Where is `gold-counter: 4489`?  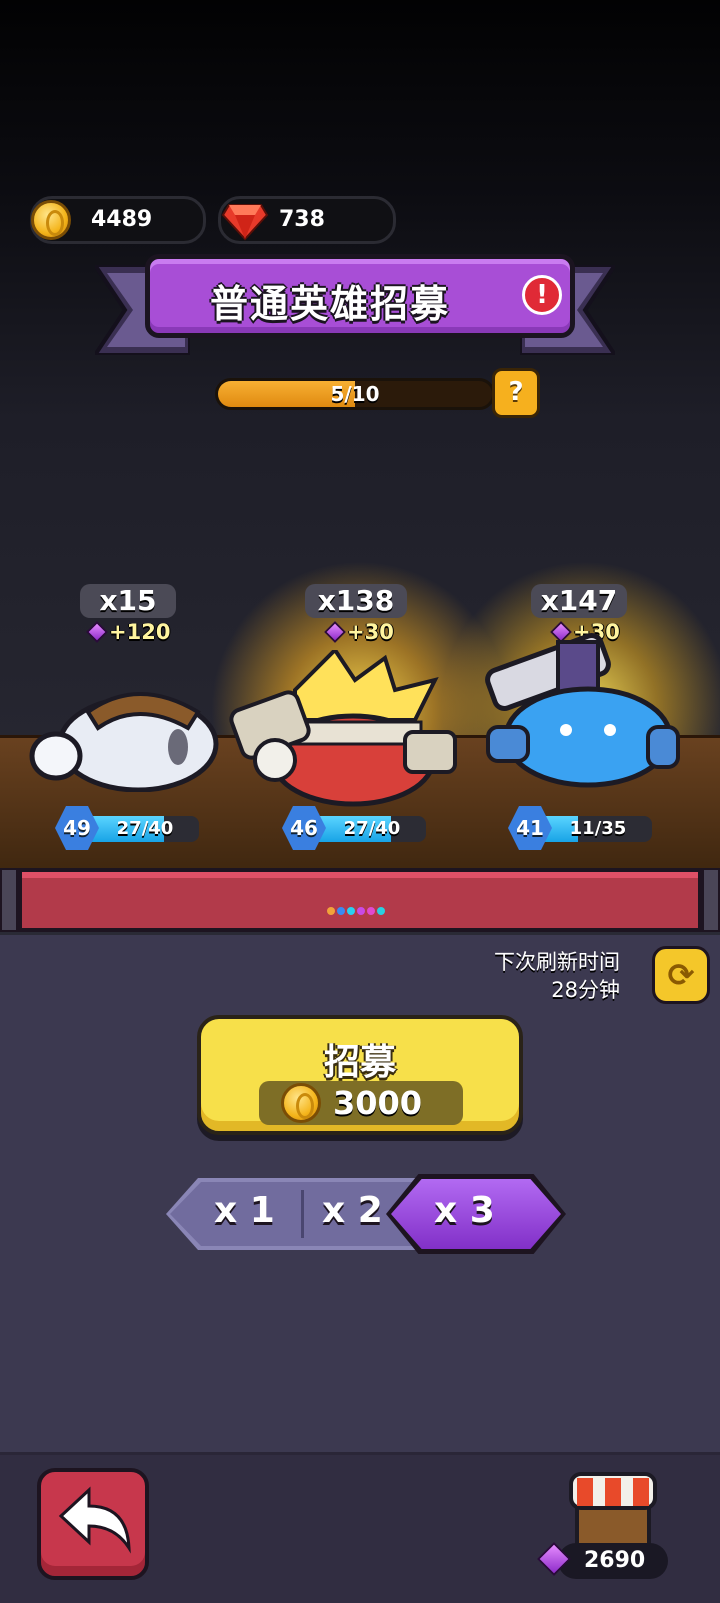 gold-counter: 4489 is located at coordinates (118, 220).